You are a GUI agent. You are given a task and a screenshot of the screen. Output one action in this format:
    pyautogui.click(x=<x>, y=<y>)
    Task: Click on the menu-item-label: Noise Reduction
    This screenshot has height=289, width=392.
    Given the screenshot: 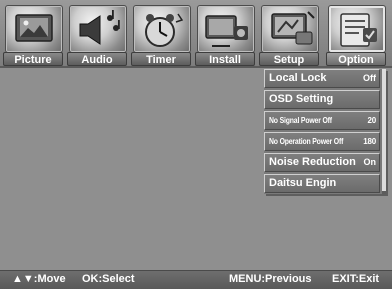 What is the action you would take?
    pyautogui.click(x=312, y=162)
    